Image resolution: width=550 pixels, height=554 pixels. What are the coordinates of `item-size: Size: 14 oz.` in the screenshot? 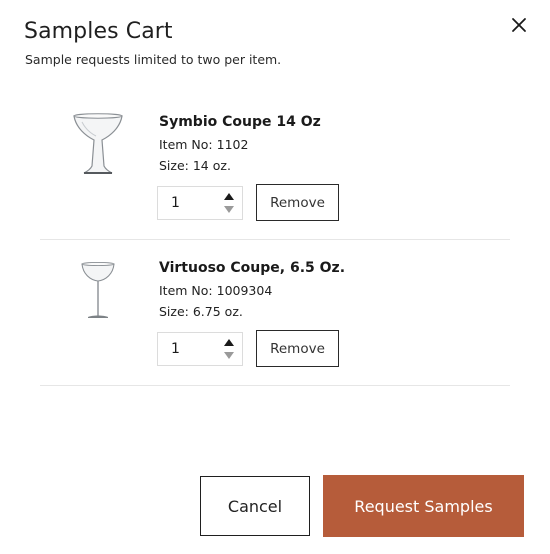 It's located at (195, 165).